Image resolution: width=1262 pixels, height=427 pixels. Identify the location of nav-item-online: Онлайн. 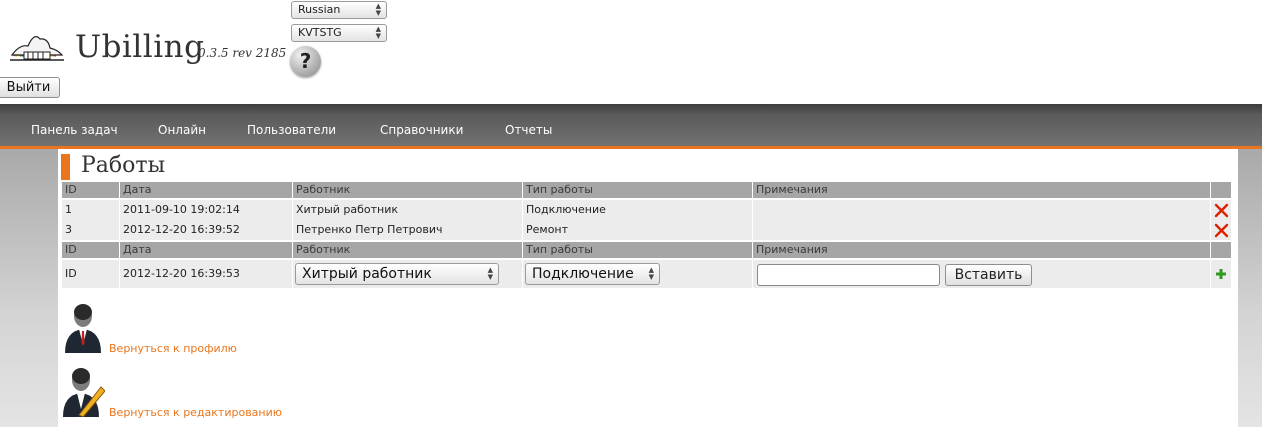
(182, 130).